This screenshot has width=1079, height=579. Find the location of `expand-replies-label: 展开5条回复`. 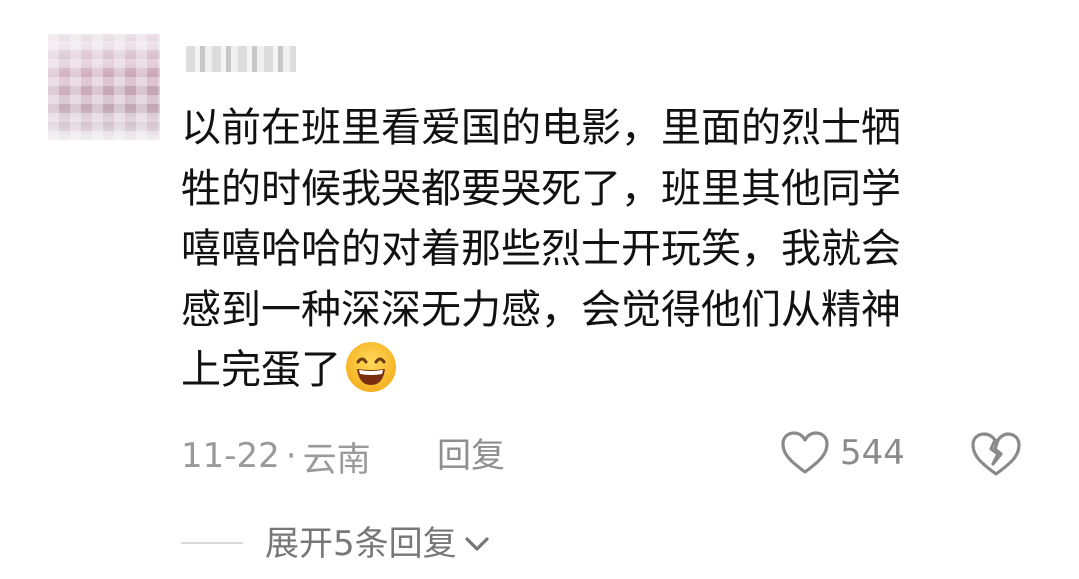

expand-replies-label: 展开5条回复 is located at coordinates (361, 544).